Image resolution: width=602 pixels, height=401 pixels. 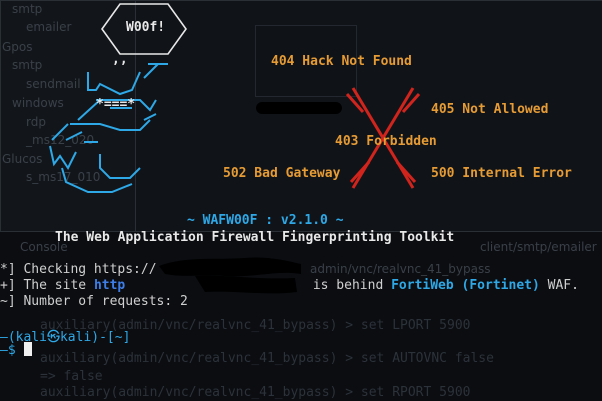 I want to click on background-tab: client/smtp/emailer, so click(x=538, y=247).